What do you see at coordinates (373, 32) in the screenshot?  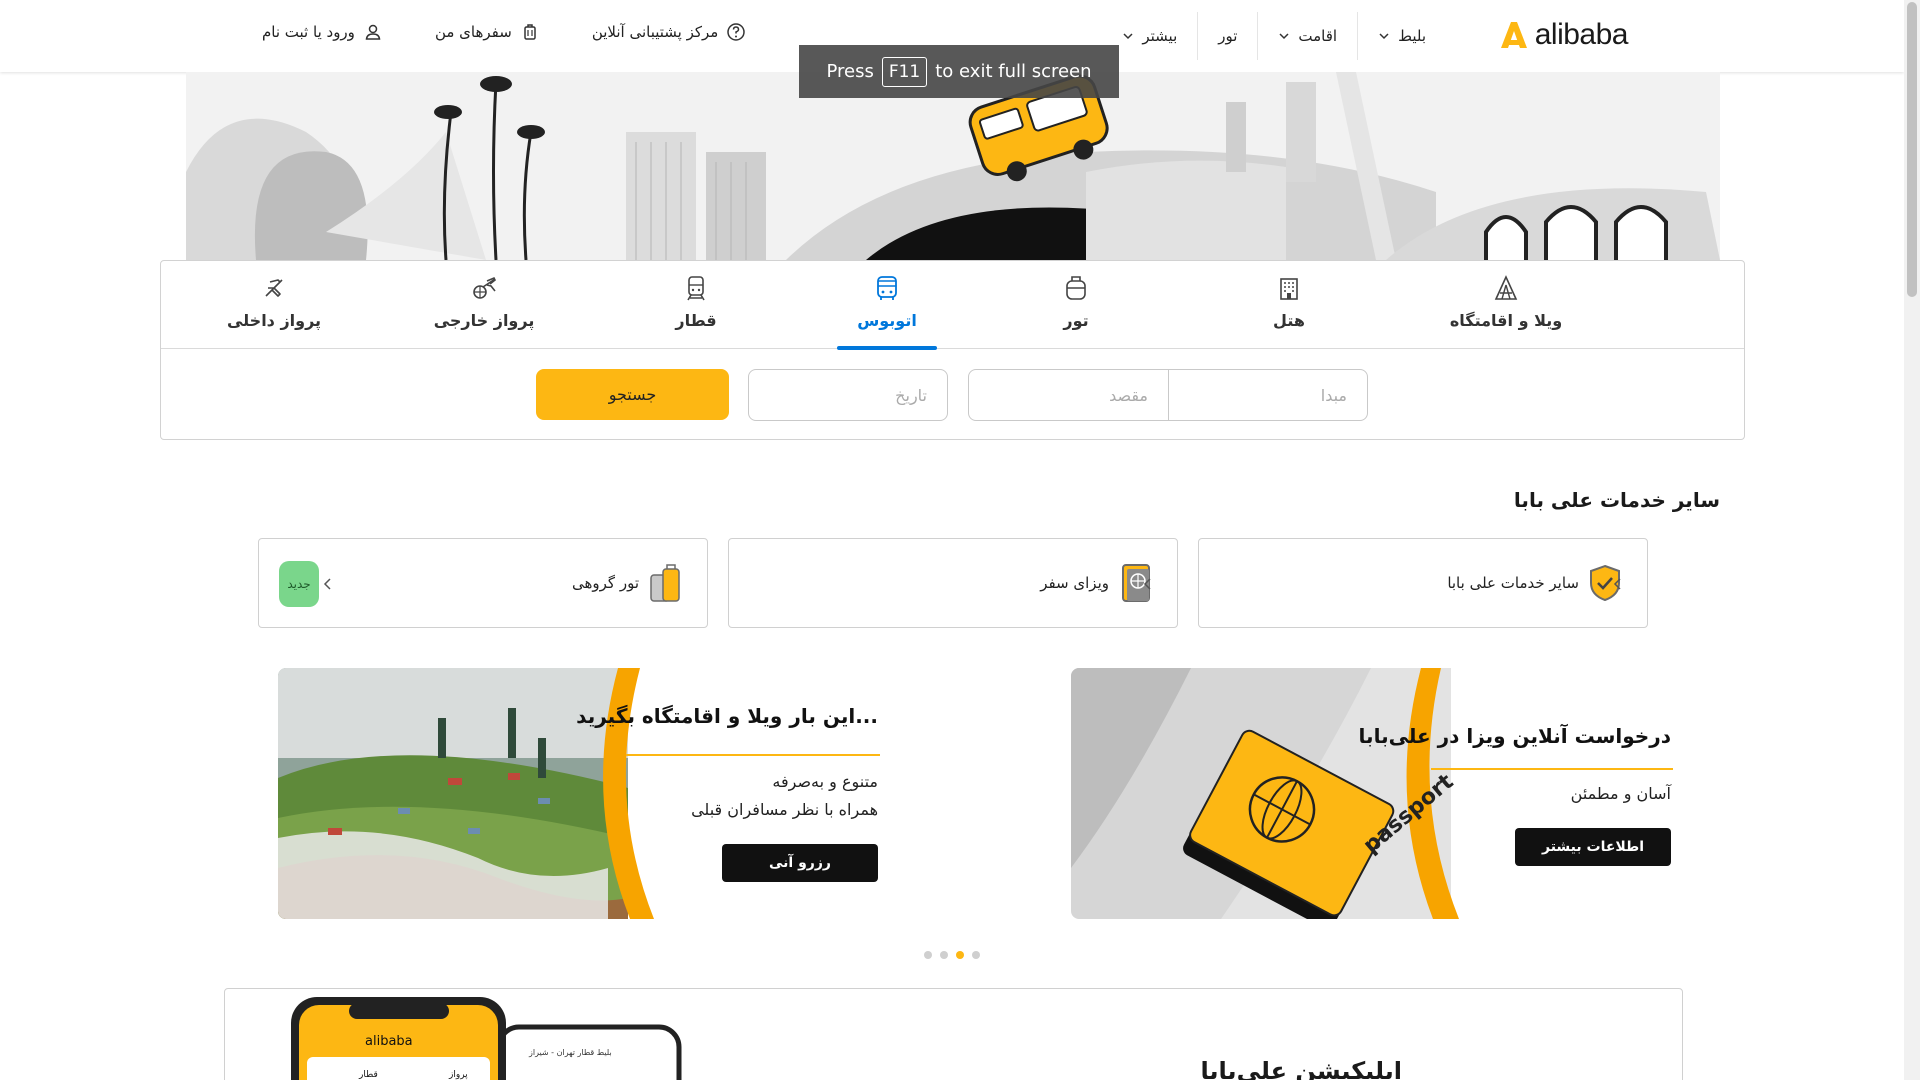 I see `user-icon` at bounding box center [373, 32].